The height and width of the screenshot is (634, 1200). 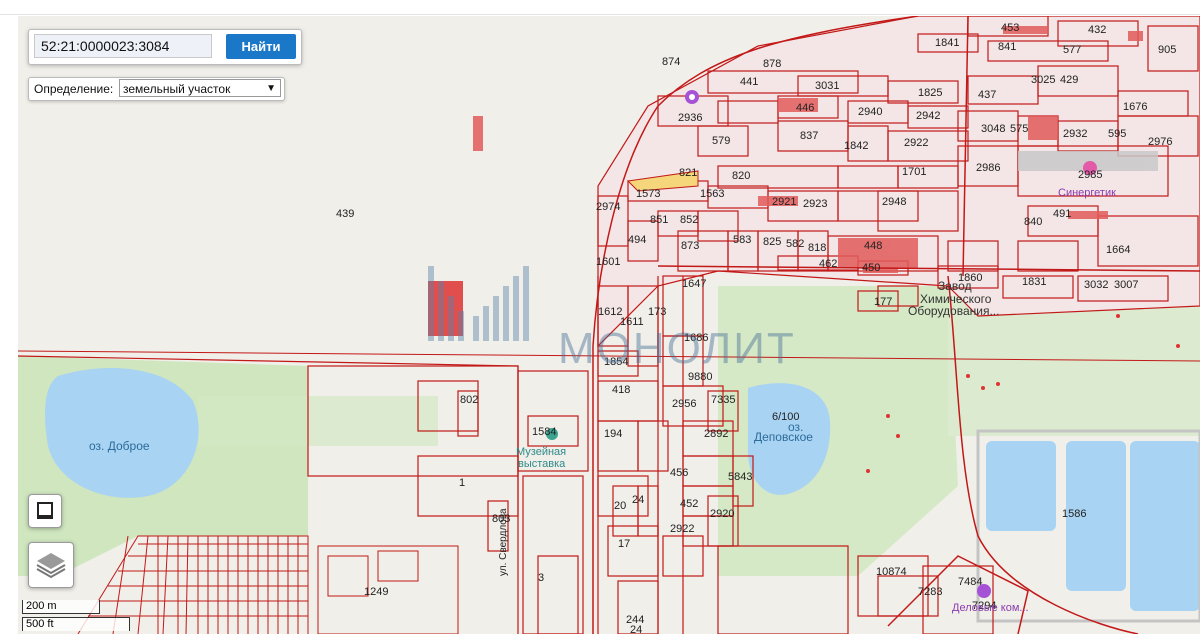 I want to click on parcel-label: 439, so click(x=345, y=214).